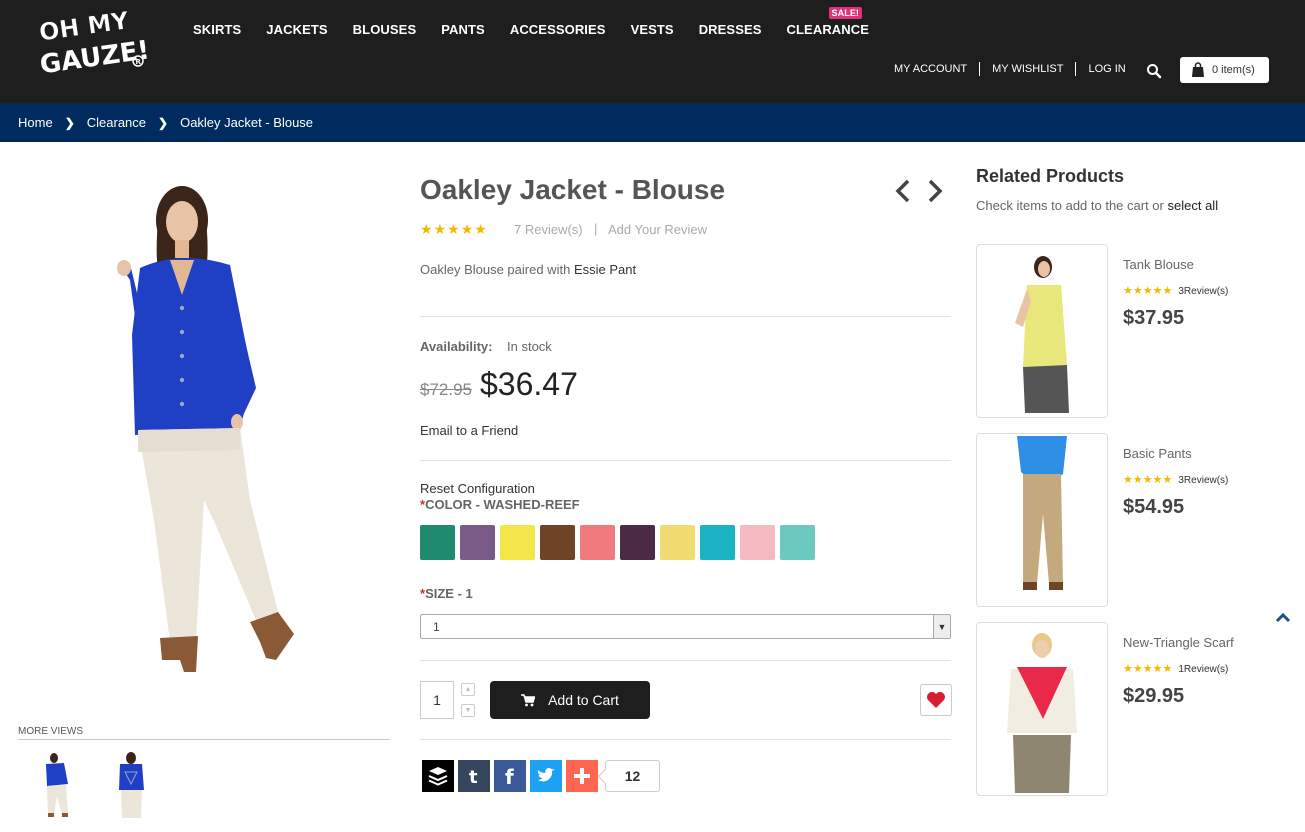 The height and width of the screenshot is (832, 1305). I want to click on logo: OH MY GAUZE! R, so click(97, 43).